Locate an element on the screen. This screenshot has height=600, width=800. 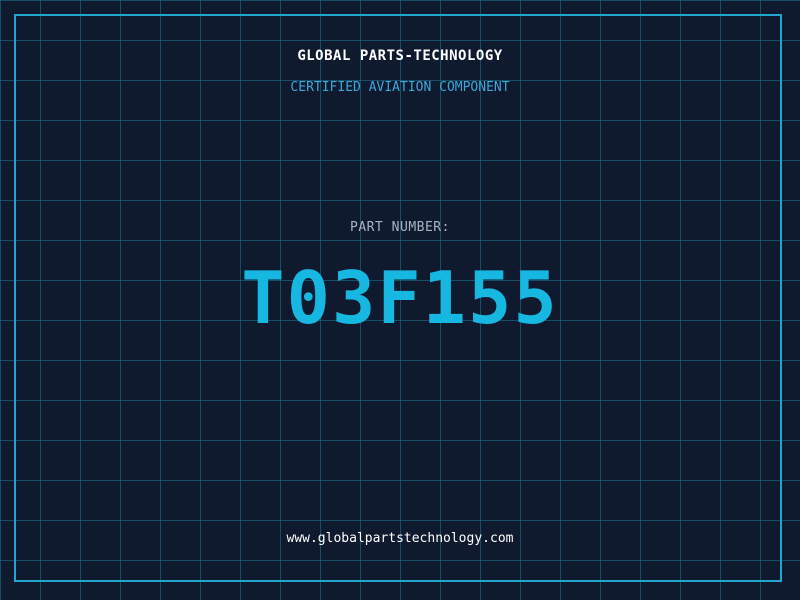
part-number-value: T03F155 is located at coordinates (400, 298).